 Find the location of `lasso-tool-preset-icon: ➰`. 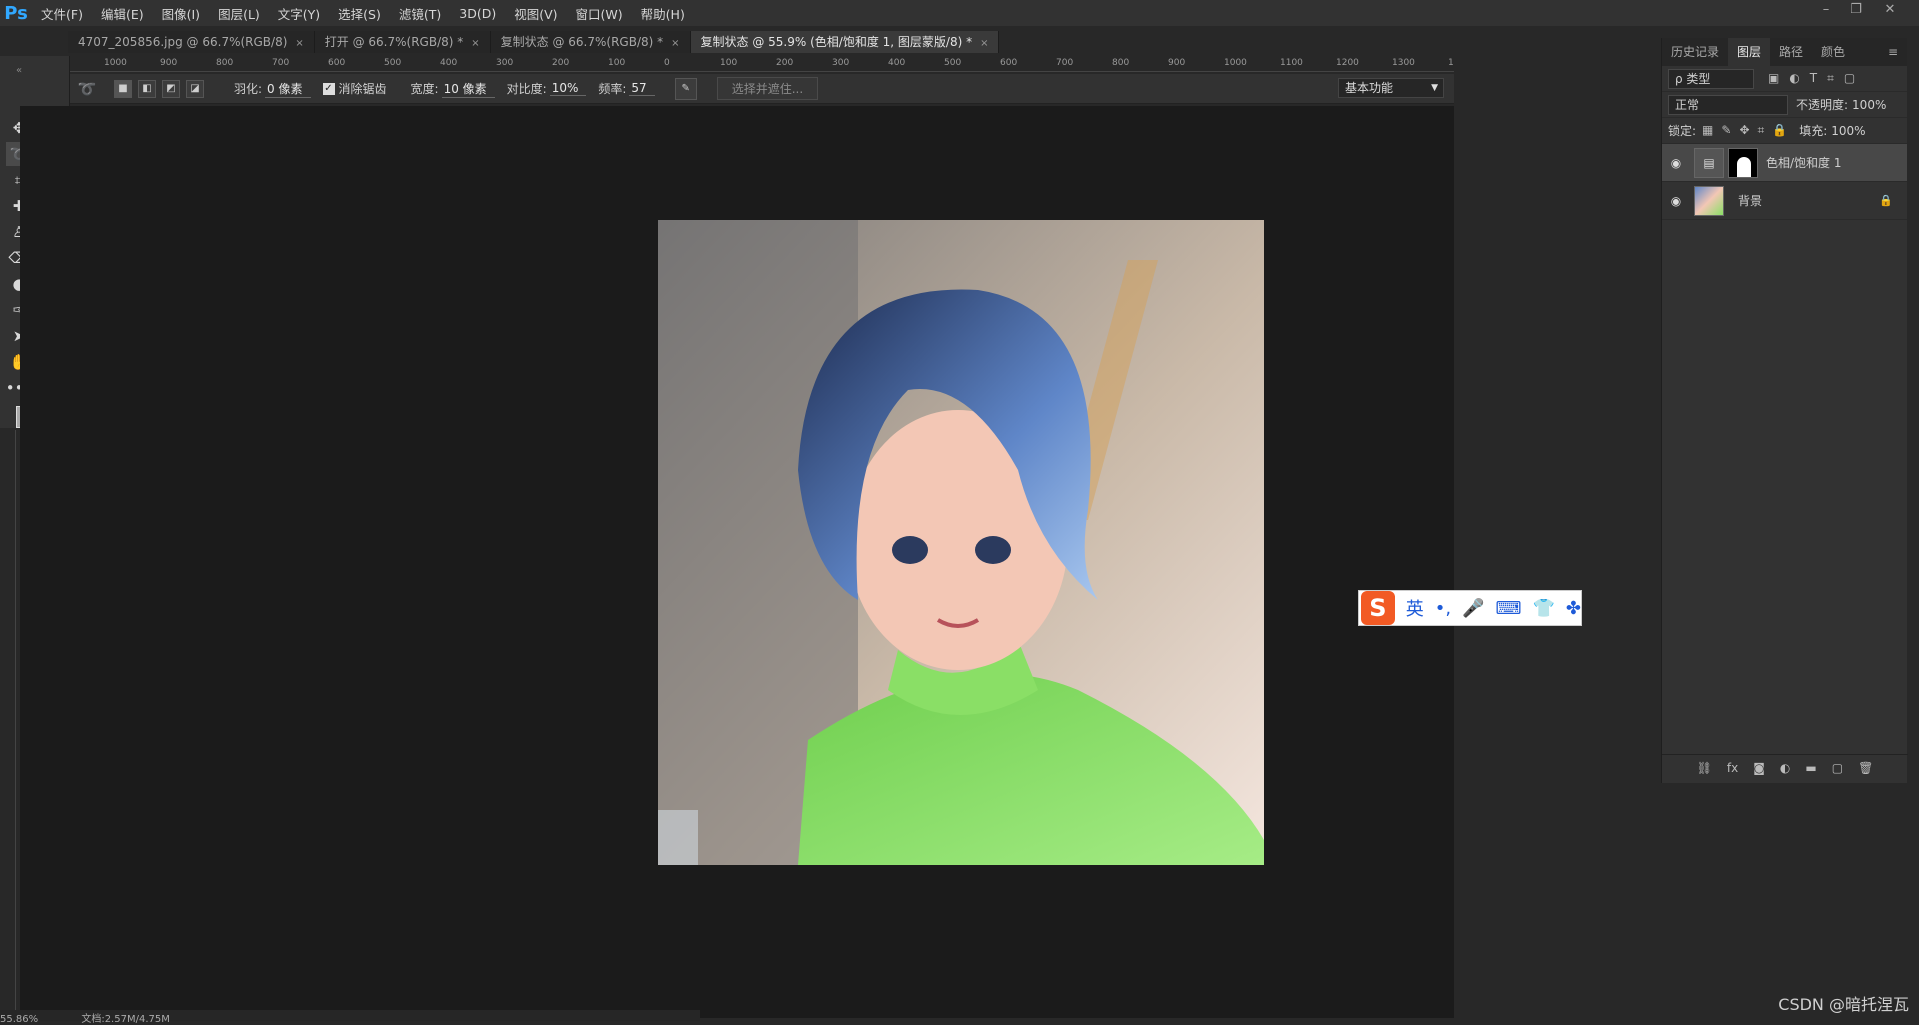

lasso-tool-preset-icon: ➰ is located at coordinates (87, 89).